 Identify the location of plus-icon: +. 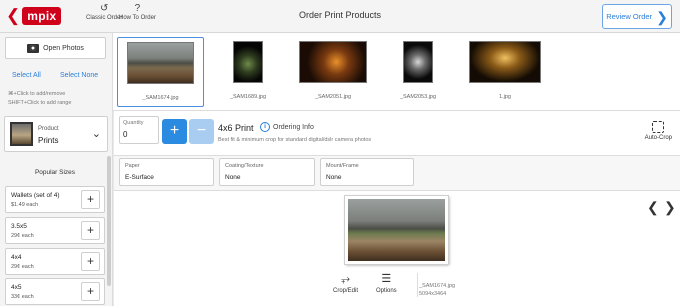
(174, 130).